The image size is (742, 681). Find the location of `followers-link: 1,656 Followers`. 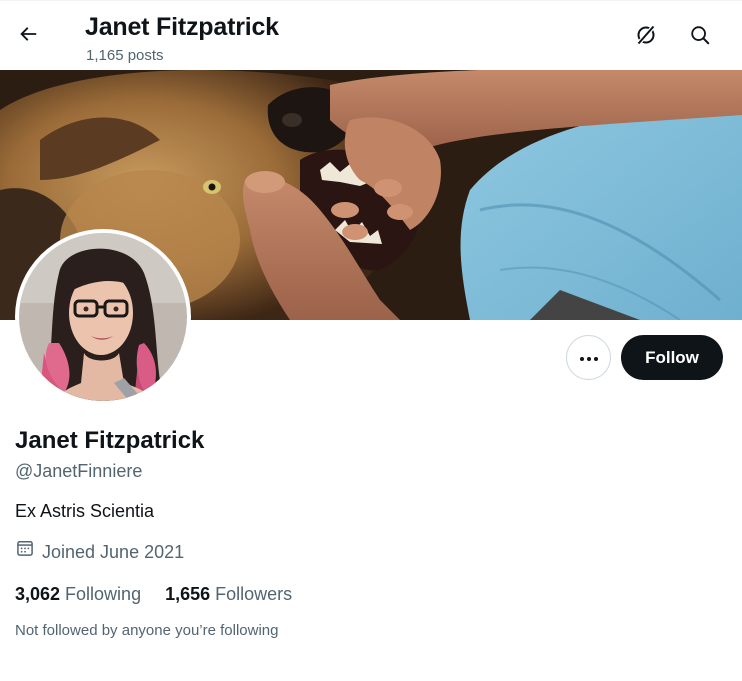

followers-link: 1,656 Followers is located at coordinates (228, 594).